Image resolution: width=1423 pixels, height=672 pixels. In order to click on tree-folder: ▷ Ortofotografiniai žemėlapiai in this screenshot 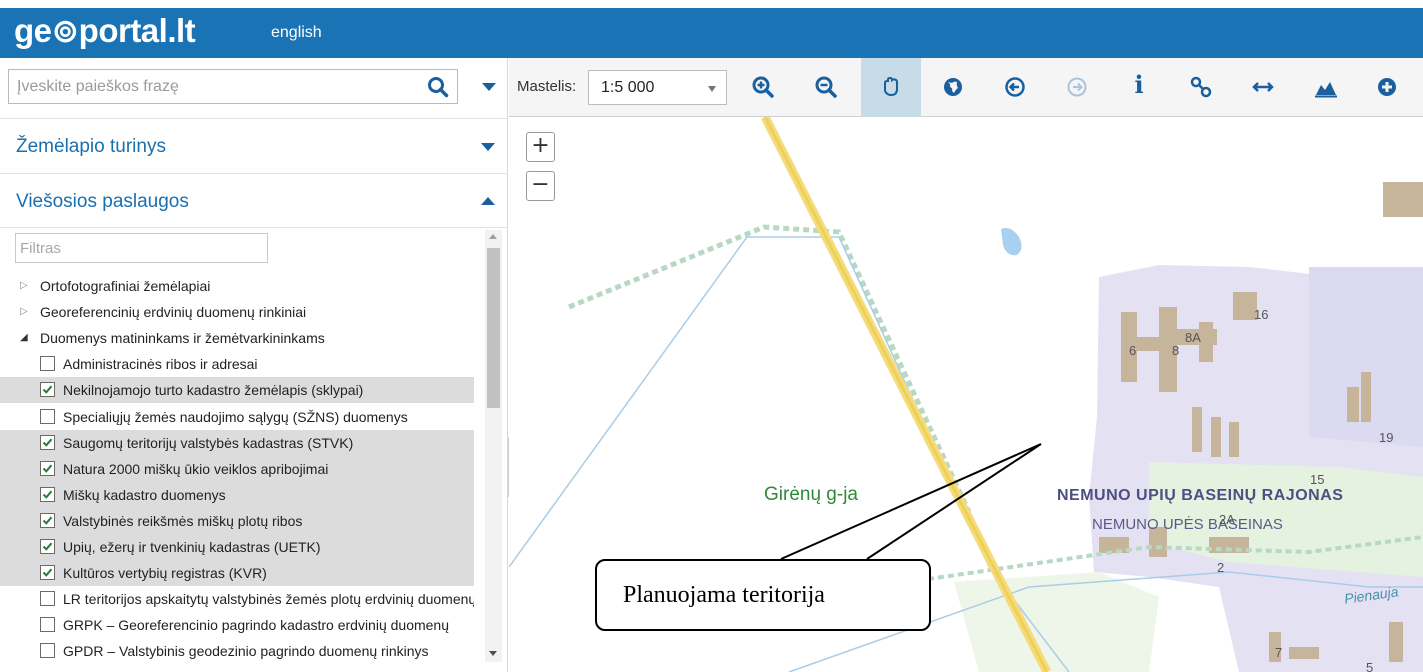, I will do `click(237, 286)`.